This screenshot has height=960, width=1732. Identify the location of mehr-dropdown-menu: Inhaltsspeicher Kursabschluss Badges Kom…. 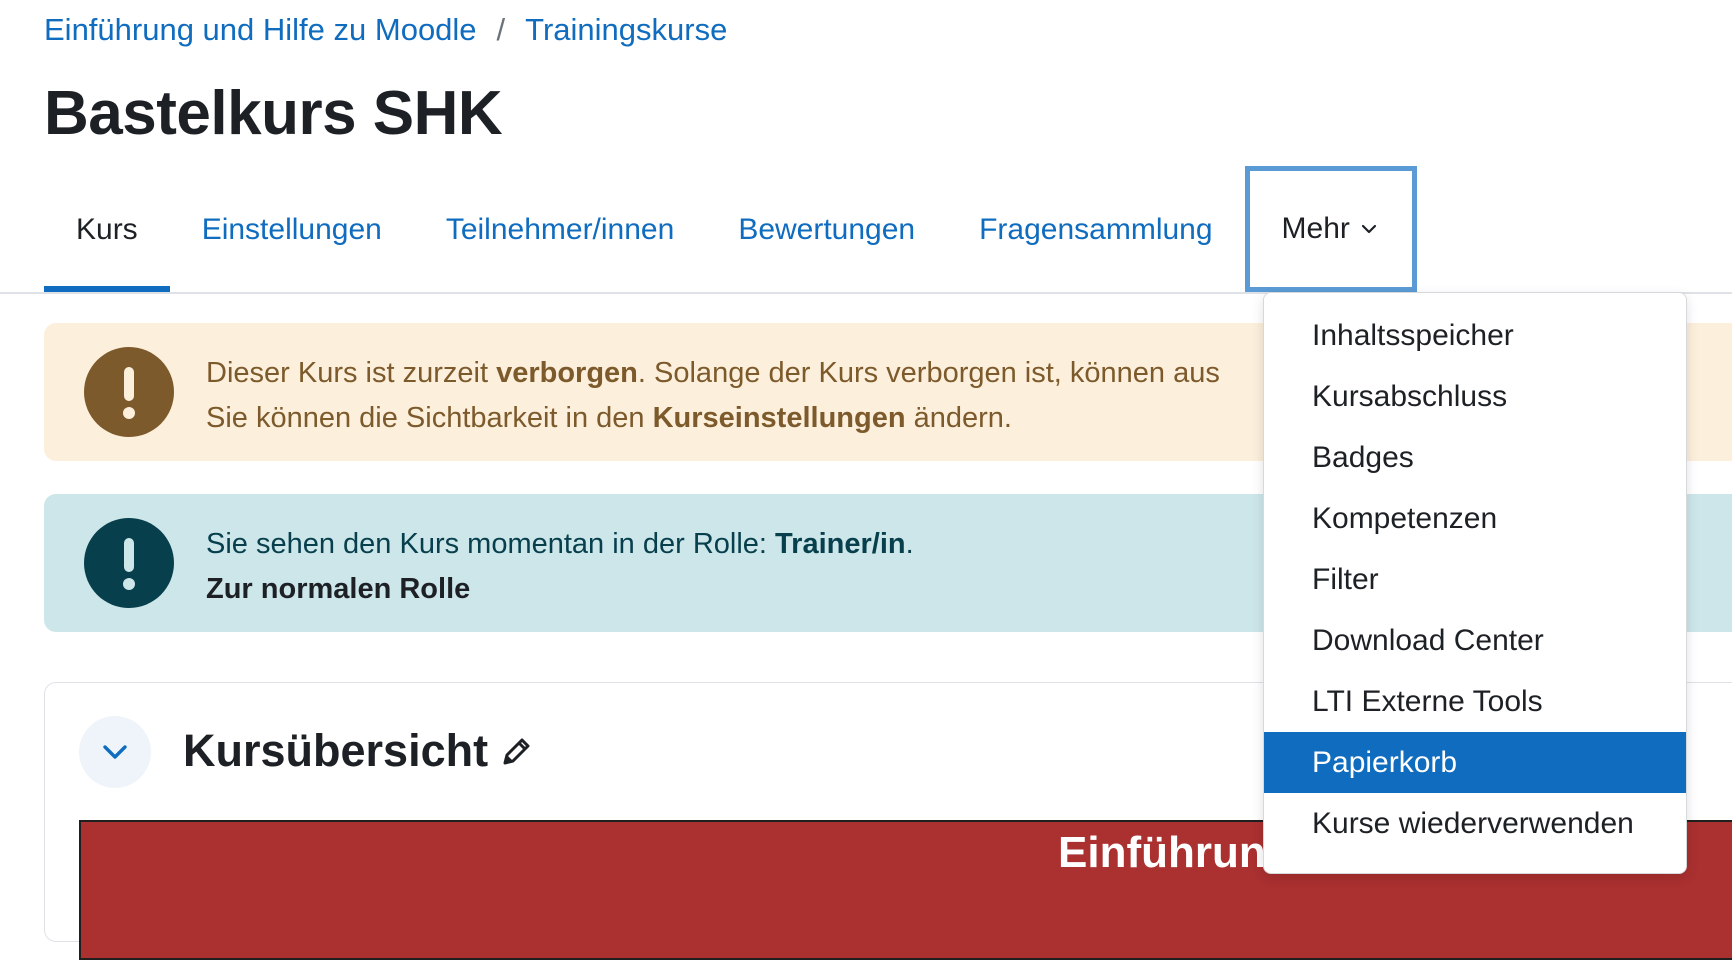
(1475, 583).